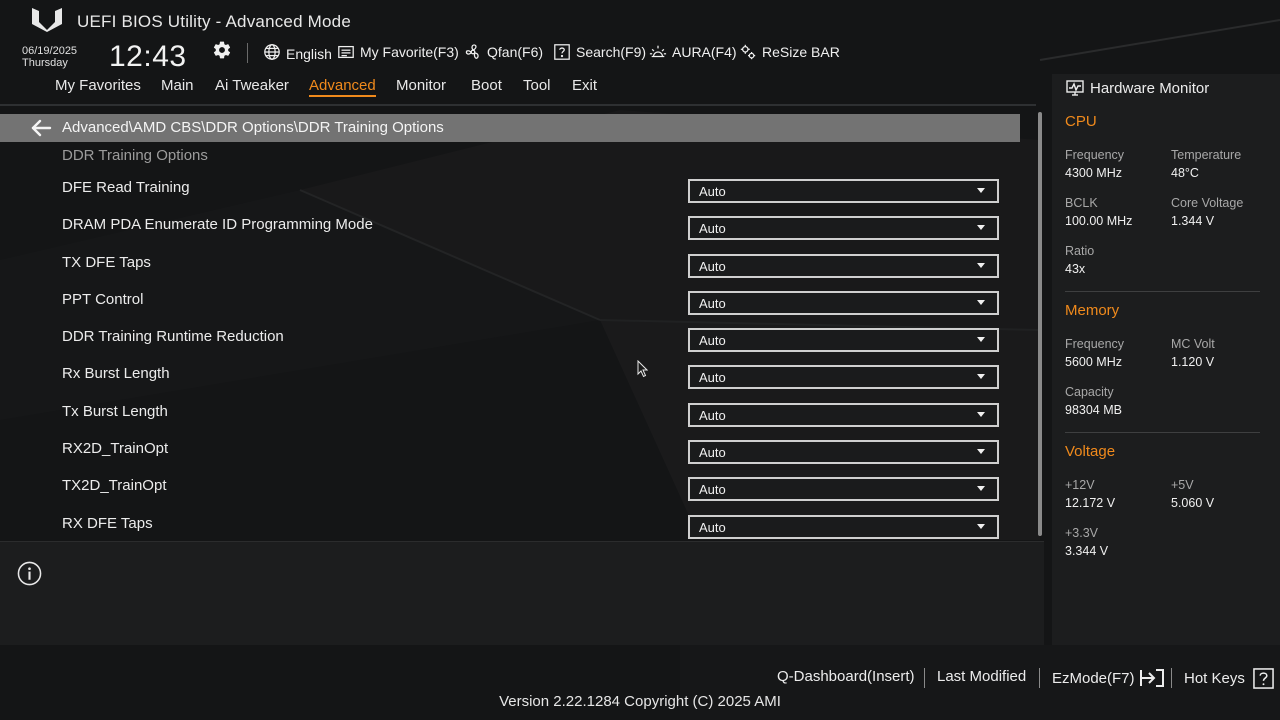 The width and height of the screenshot is (1280, 720). What do you see at coordinates (1207, 203) in the screenshot?
I see `core-voltage-label: Core Voltage` at bounding box center [1207, 203].